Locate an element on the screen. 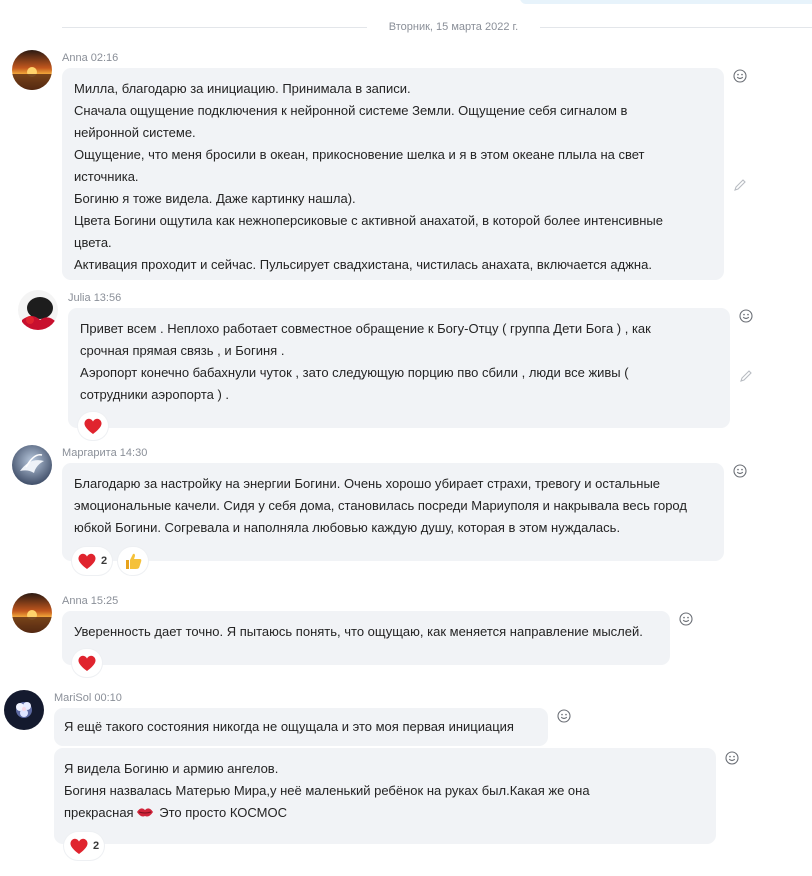 This screenshot has width=812, height=876. message-time: 14:30 is located at coordinates (133, 453).